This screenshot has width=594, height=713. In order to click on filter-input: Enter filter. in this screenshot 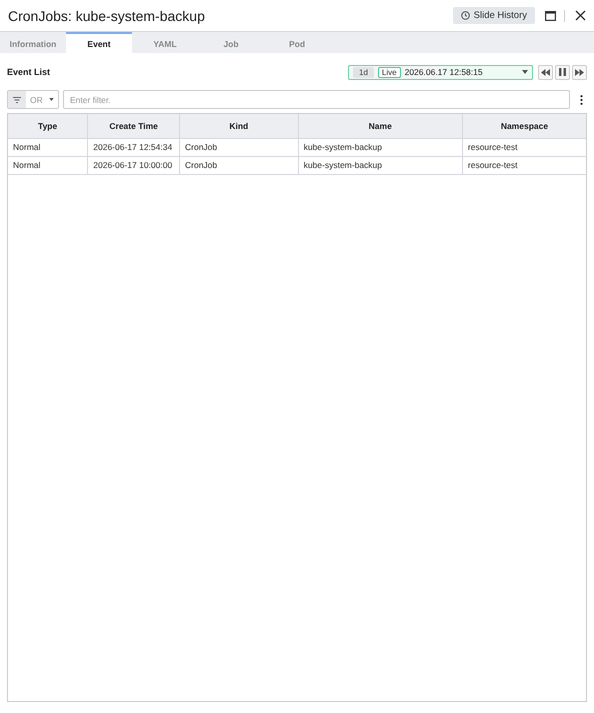, I will do `click(316, 99)`.